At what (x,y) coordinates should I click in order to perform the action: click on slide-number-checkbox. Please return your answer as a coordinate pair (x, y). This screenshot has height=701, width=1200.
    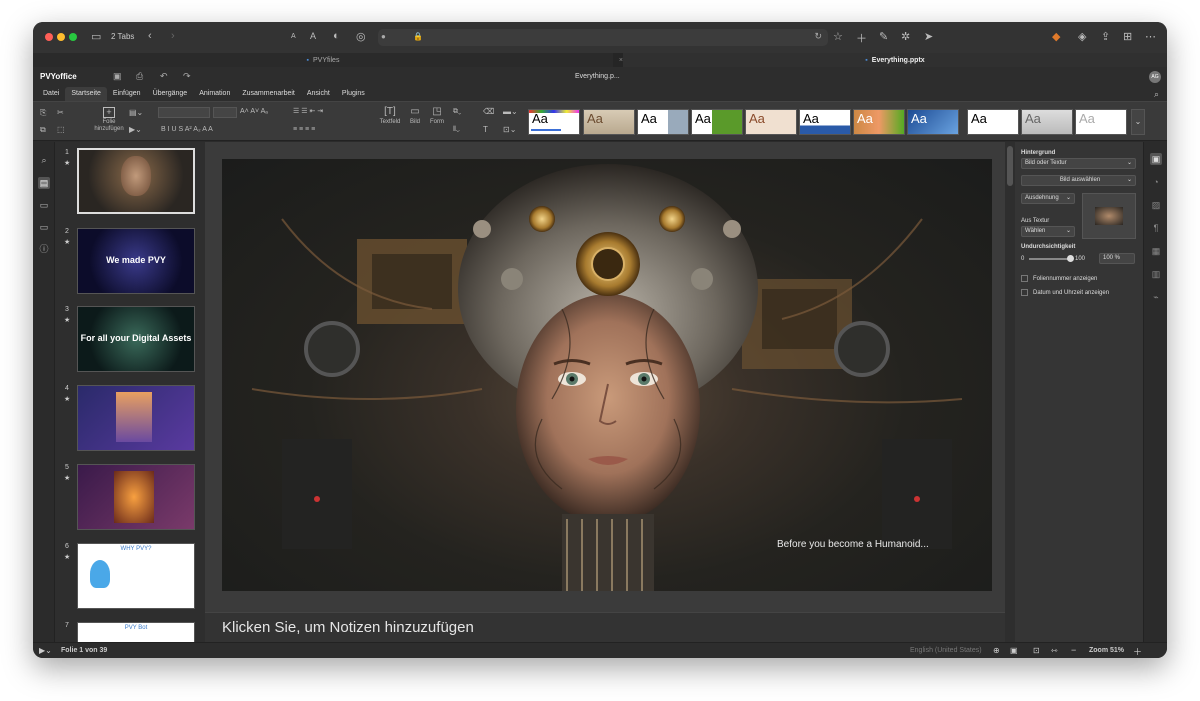
    Looking at the image, I should click on (1024, 278).